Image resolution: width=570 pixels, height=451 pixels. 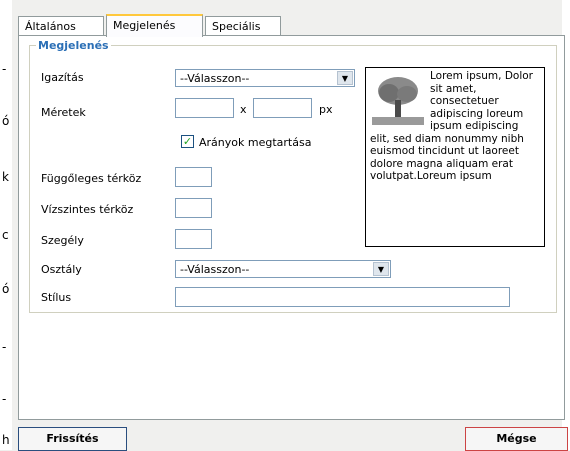 What do you see at coordinates (193, 239) in the screenshot?
I see `border-input` at bounding box center [193, 239].